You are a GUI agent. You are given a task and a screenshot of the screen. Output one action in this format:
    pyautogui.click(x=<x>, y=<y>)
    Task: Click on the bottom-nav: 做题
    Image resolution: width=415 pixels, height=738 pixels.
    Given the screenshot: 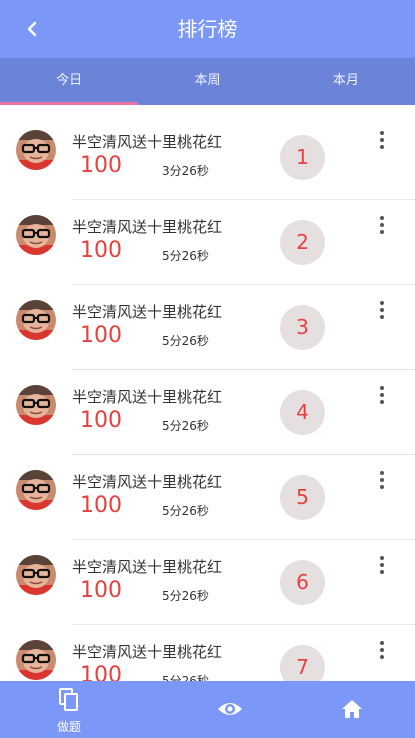 What is the action you would take?
    pyautogui.click(x=207, y=709)
    